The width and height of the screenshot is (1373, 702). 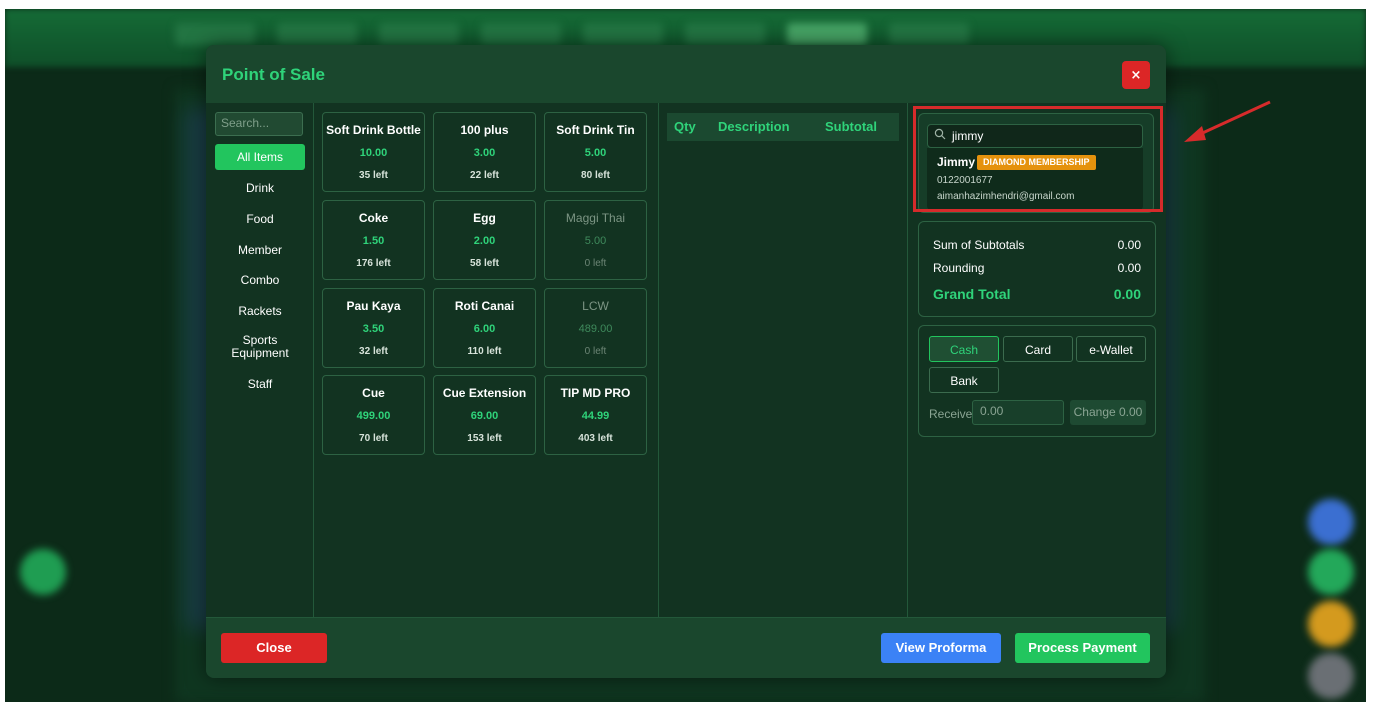 I want to click on product-card-out-of-stock: Maggi Thai 5.00 0 left, so click(x=595, y=240).